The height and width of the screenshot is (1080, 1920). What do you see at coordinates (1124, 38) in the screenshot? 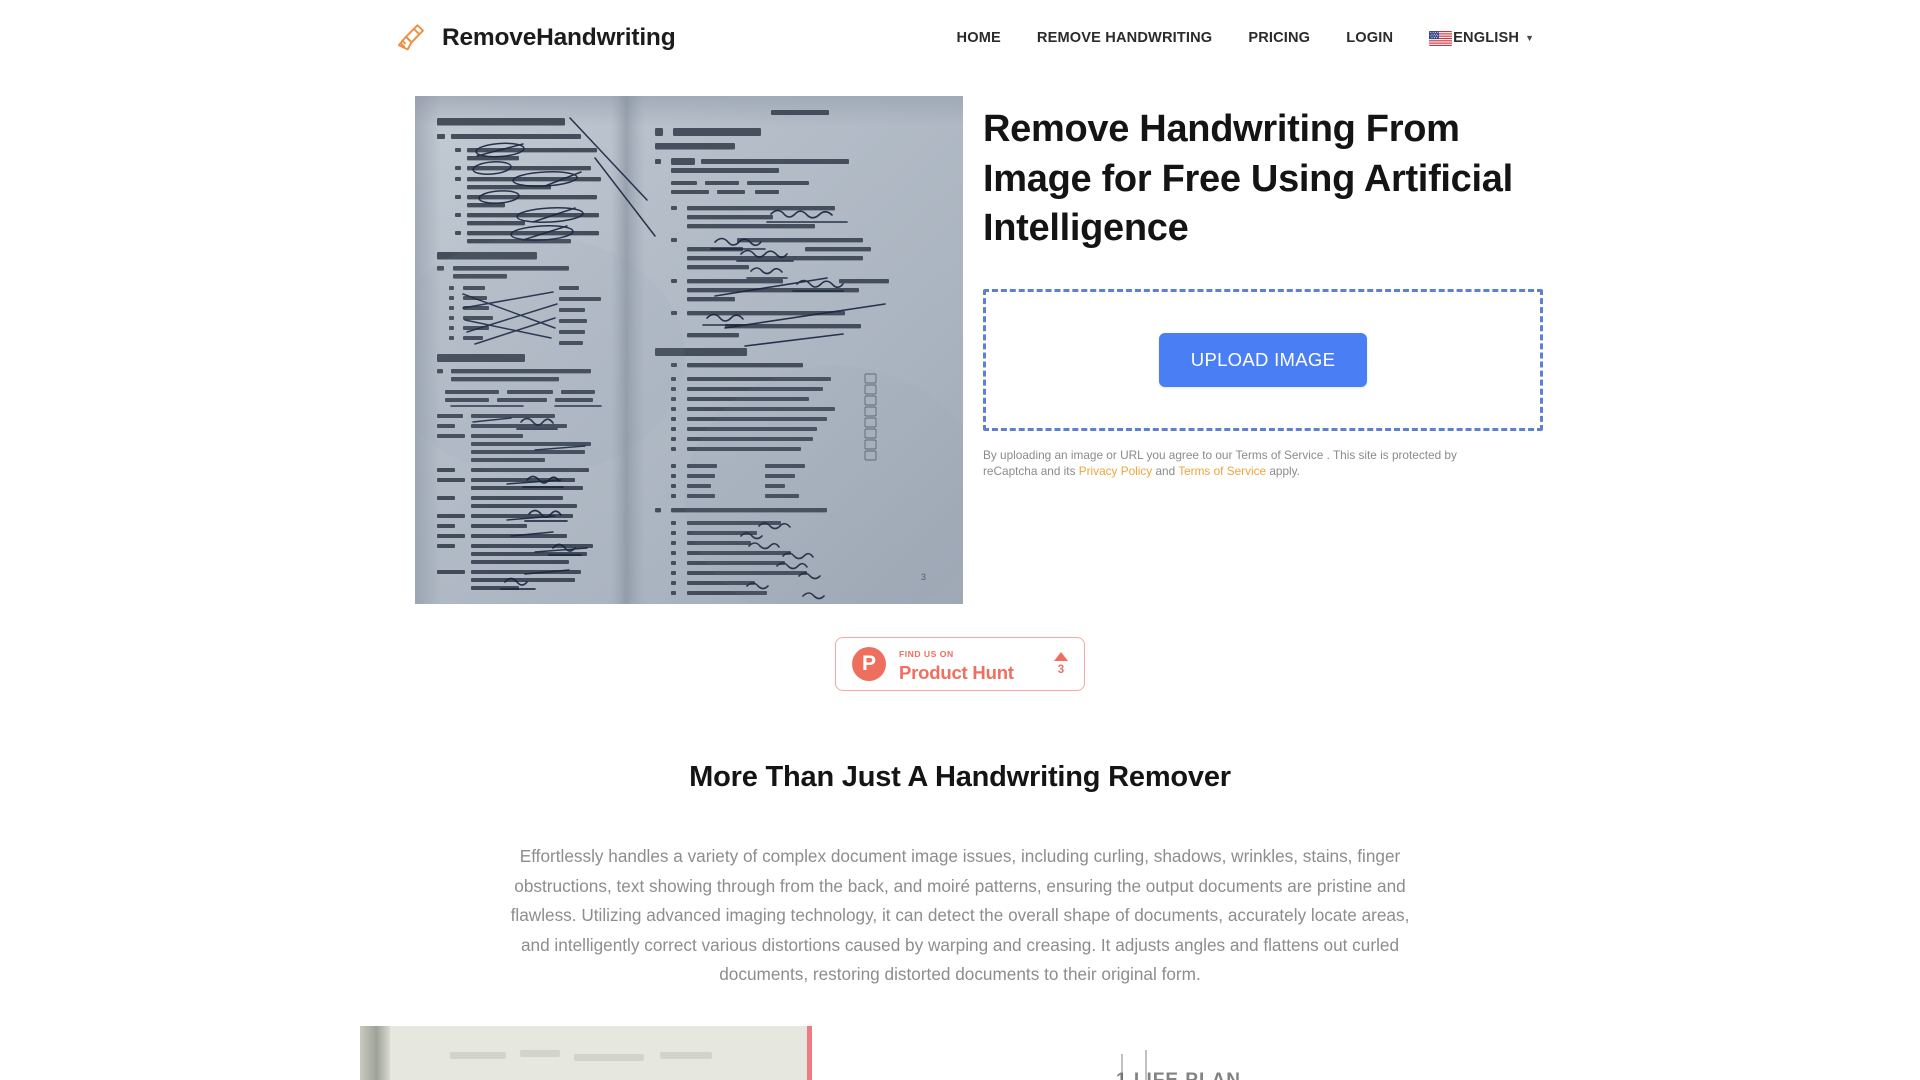
I see `nav-item-remove-handwriting: REMOVE HANDWRITING` at bounding box center [1124, 38].